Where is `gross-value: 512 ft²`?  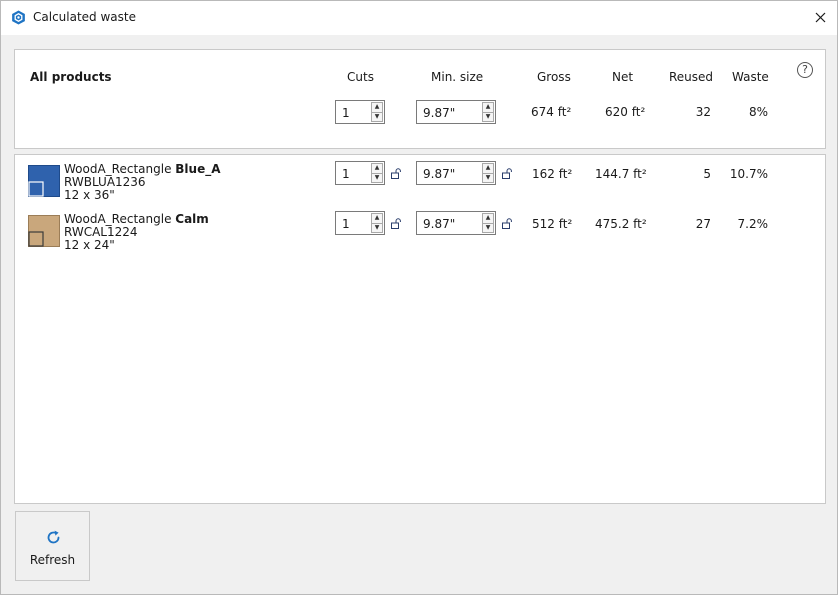
gross-value: 512 ft² is located at coordinates (552, 224).